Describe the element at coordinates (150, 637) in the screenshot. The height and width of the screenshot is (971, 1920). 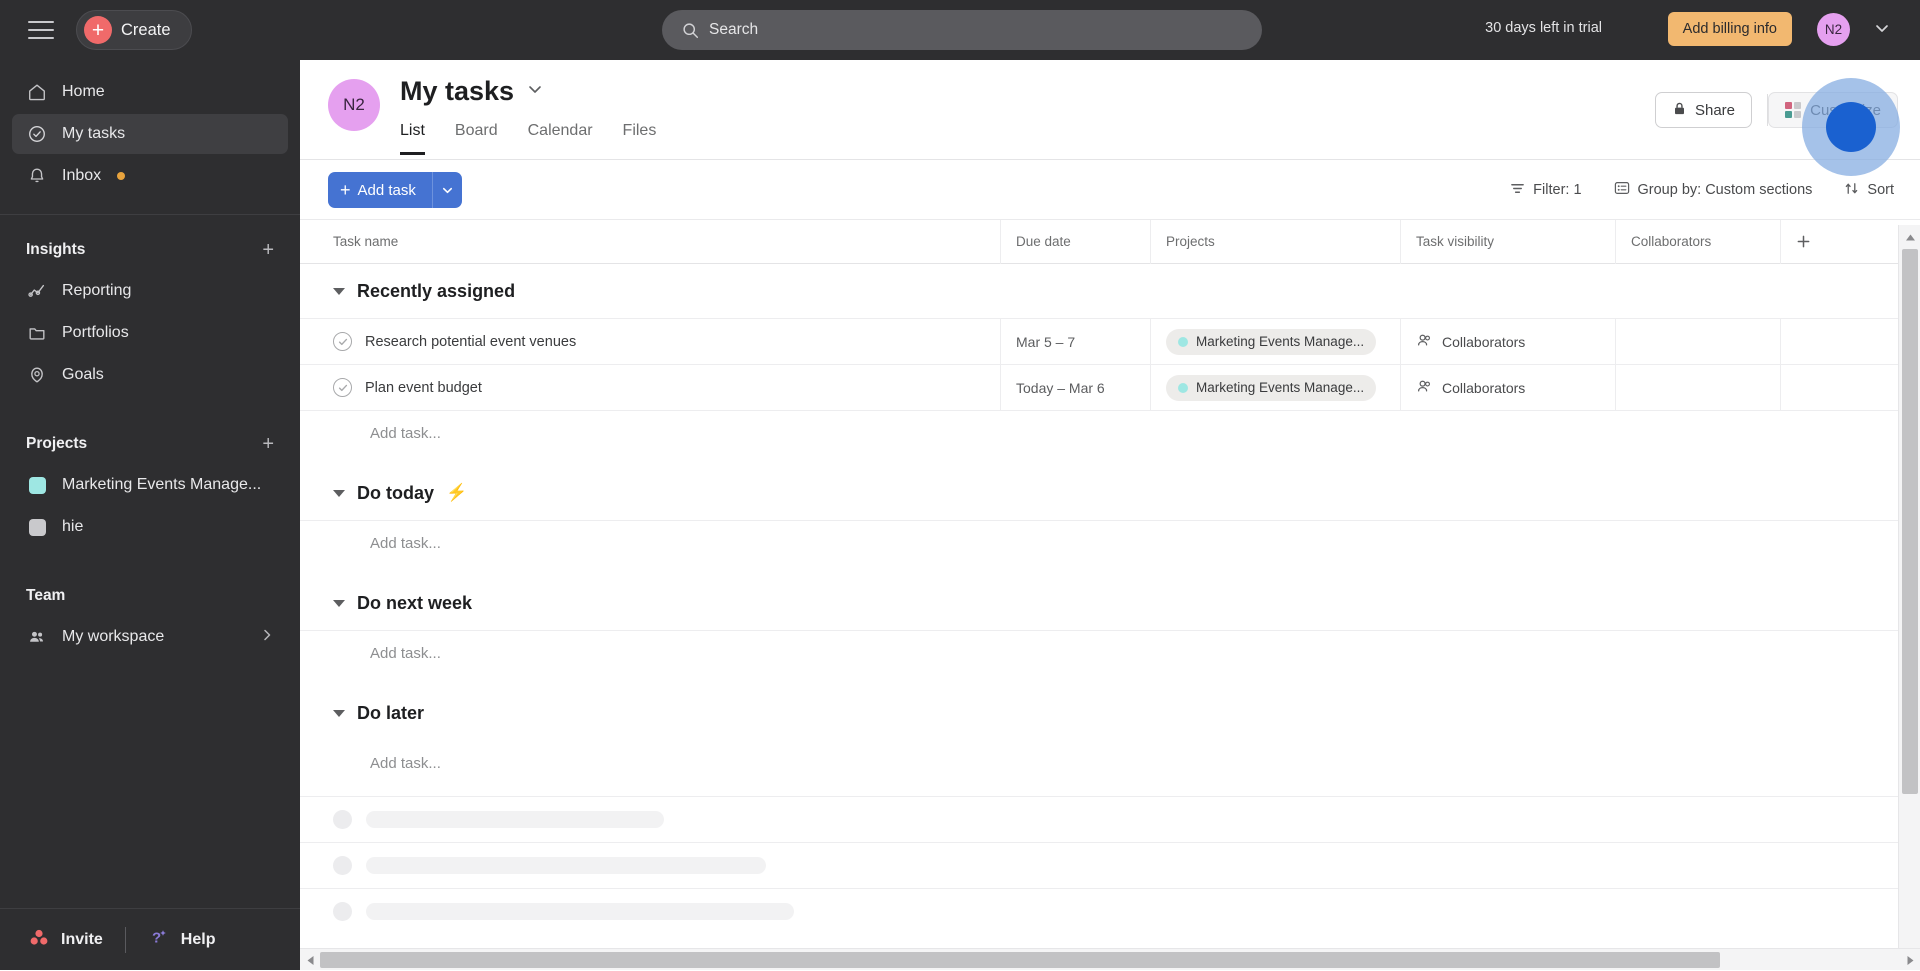
I see `sidebar-item-my-workspace: My workspace` at that location.